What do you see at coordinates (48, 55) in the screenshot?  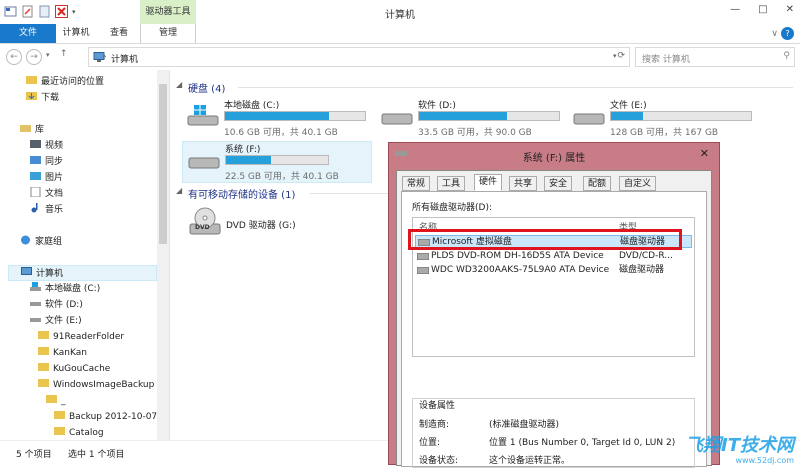 I see `recent-locations-icon: ▾` at bounding box center [48, 55].